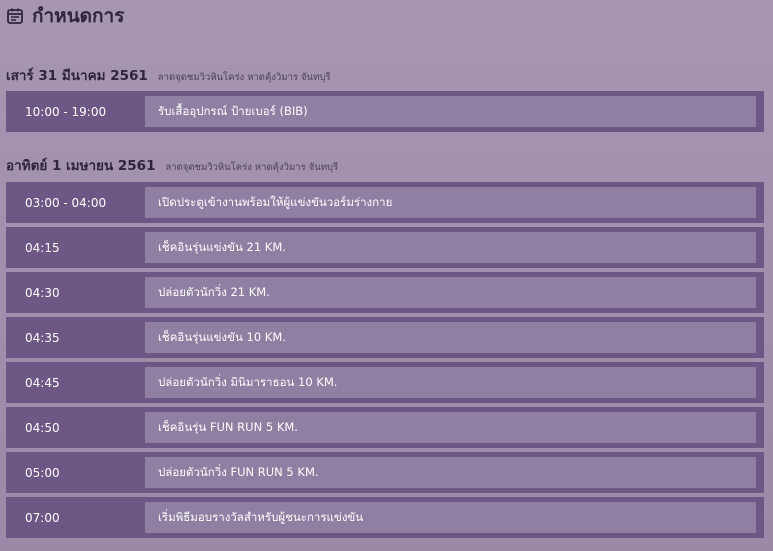  What do you see at coordinates (42, 427) in the screenshot?
I see `event-time: 04:50` at bounding box center [42, 427].